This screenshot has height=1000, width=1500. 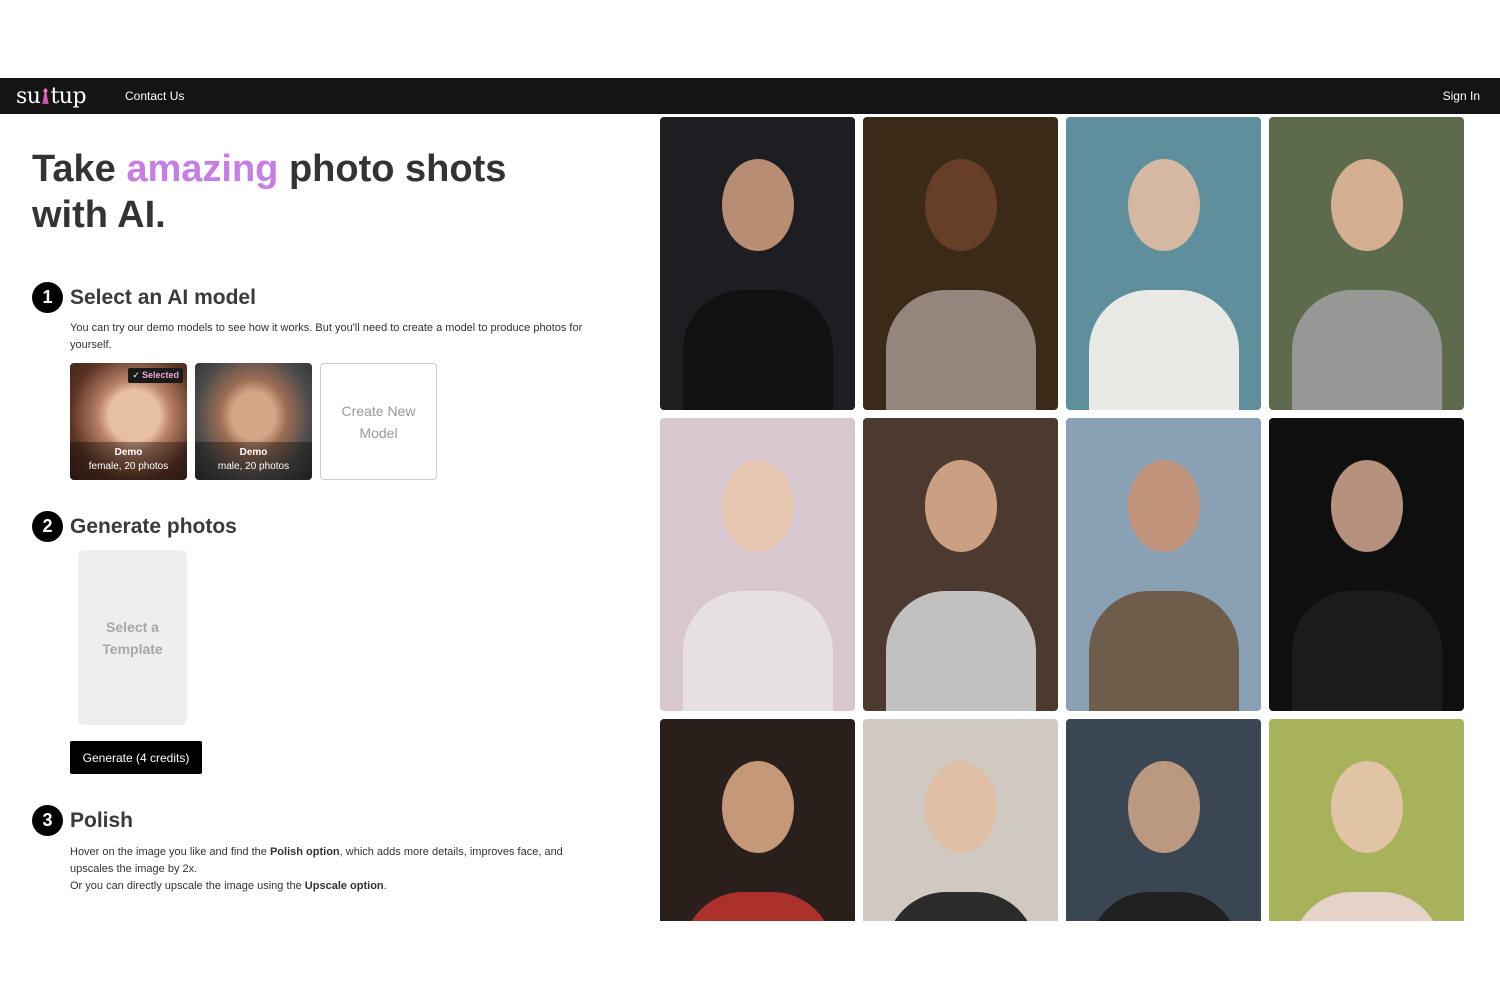 What do you see at coordinates (202, 169) in the screenshot?
I see `title-accent: amazing` at bounding box center [202, 169].